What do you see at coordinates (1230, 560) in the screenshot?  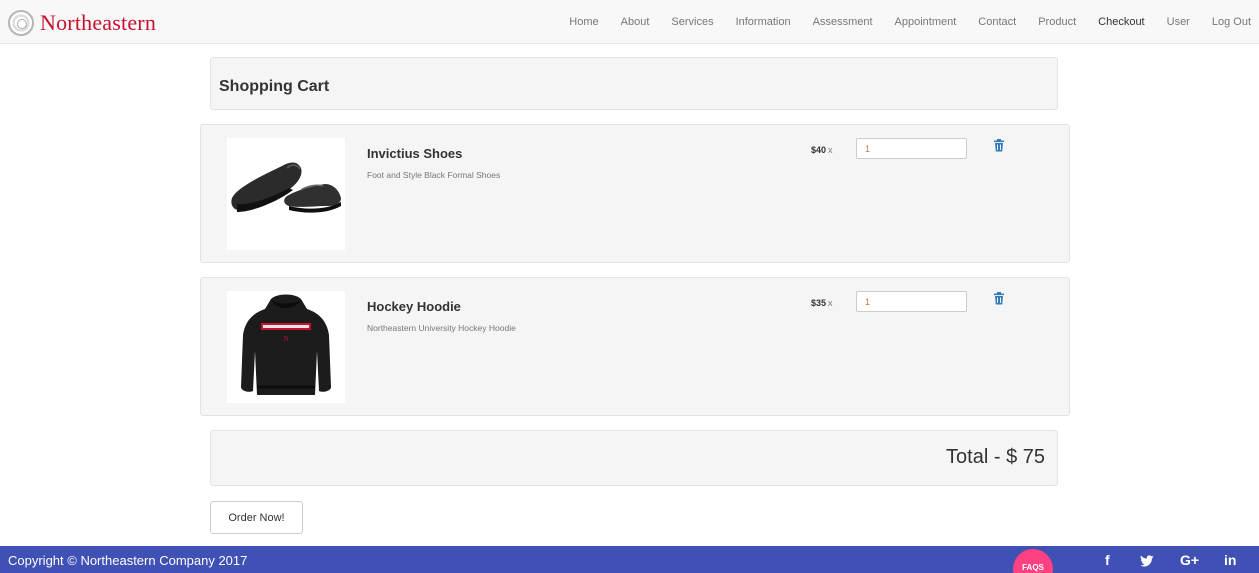 I see `linkedin-icon: in` at bounding box center [1230, 560].